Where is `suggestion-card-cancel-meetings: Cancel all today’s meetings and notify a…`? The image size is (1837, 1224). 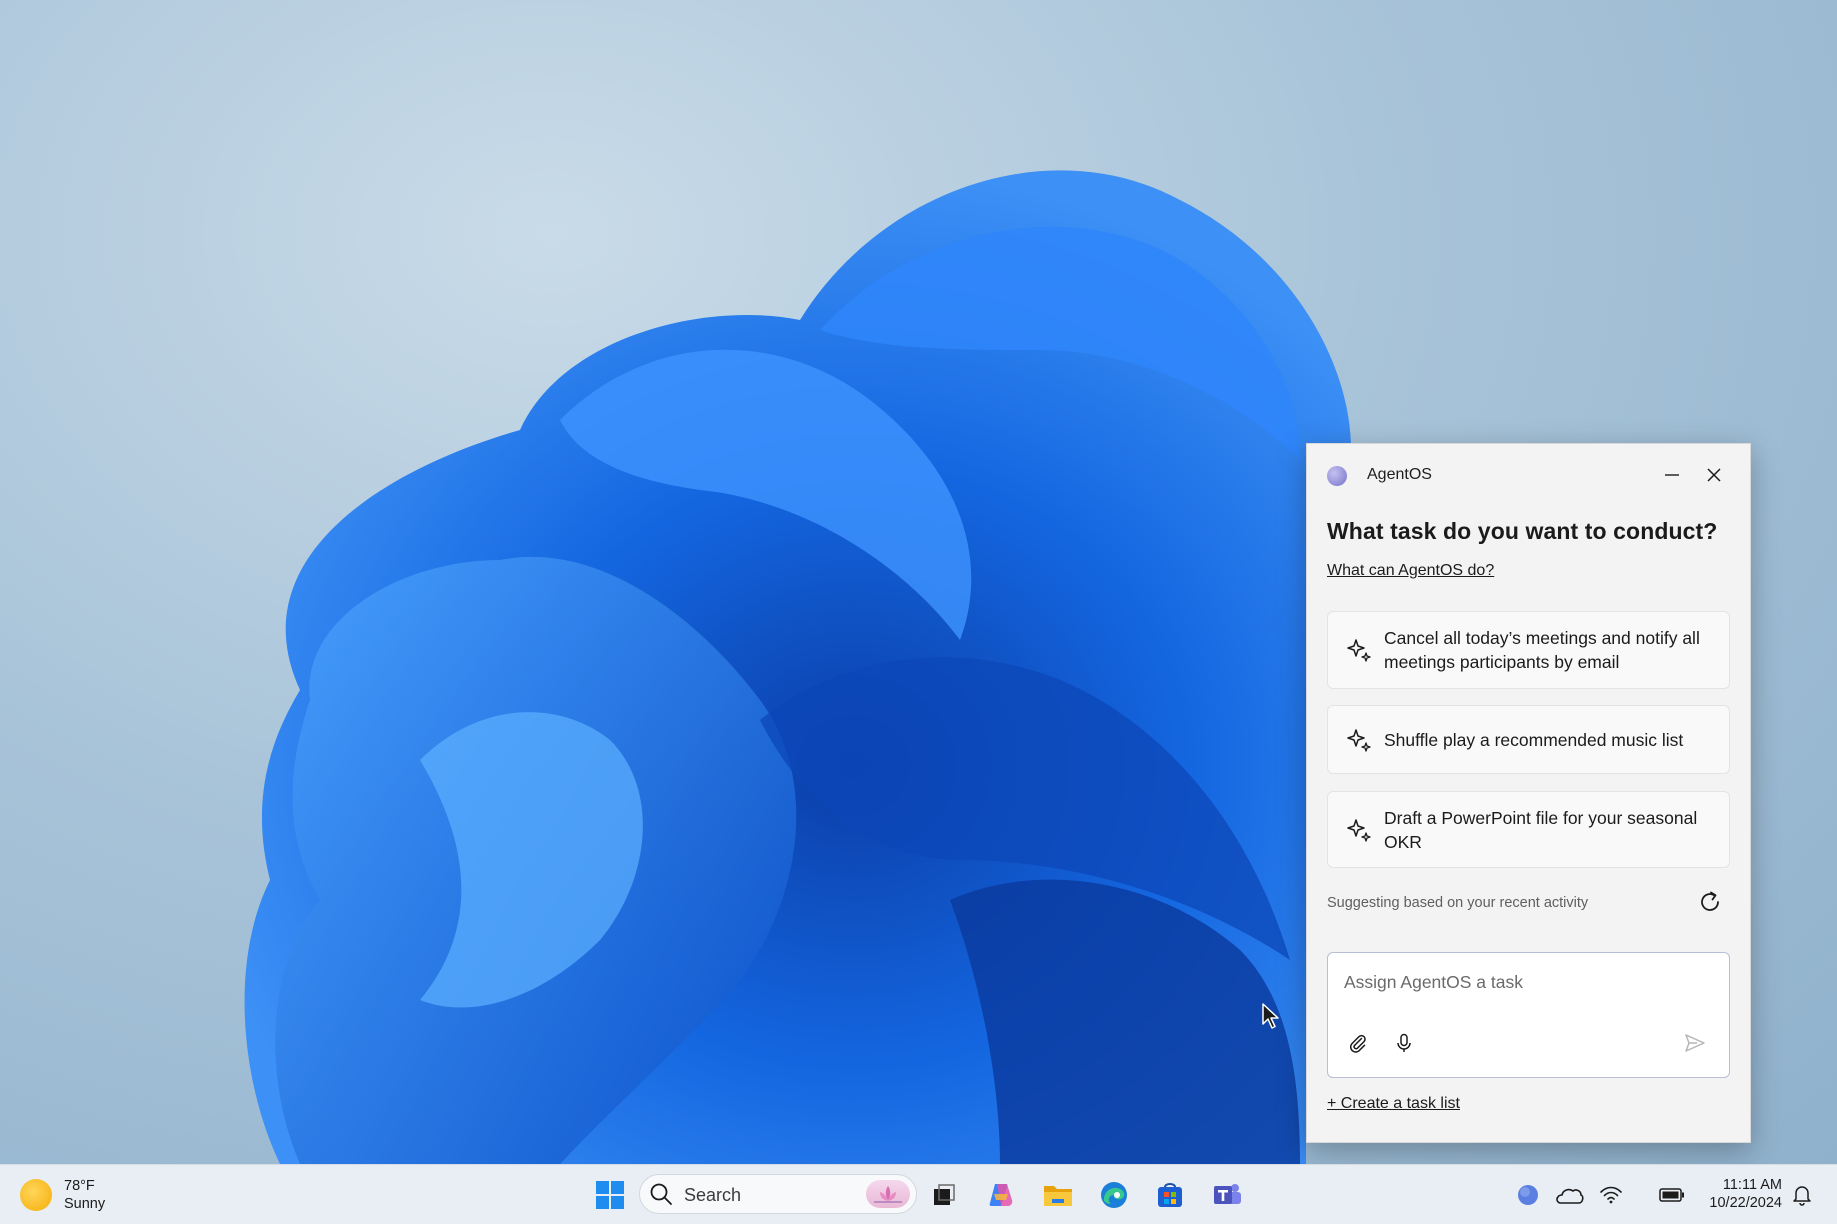 suggestion-card-cancel-meetings: Cancel all today’s meetings and notify a… is located at coordinates (1528, 650).